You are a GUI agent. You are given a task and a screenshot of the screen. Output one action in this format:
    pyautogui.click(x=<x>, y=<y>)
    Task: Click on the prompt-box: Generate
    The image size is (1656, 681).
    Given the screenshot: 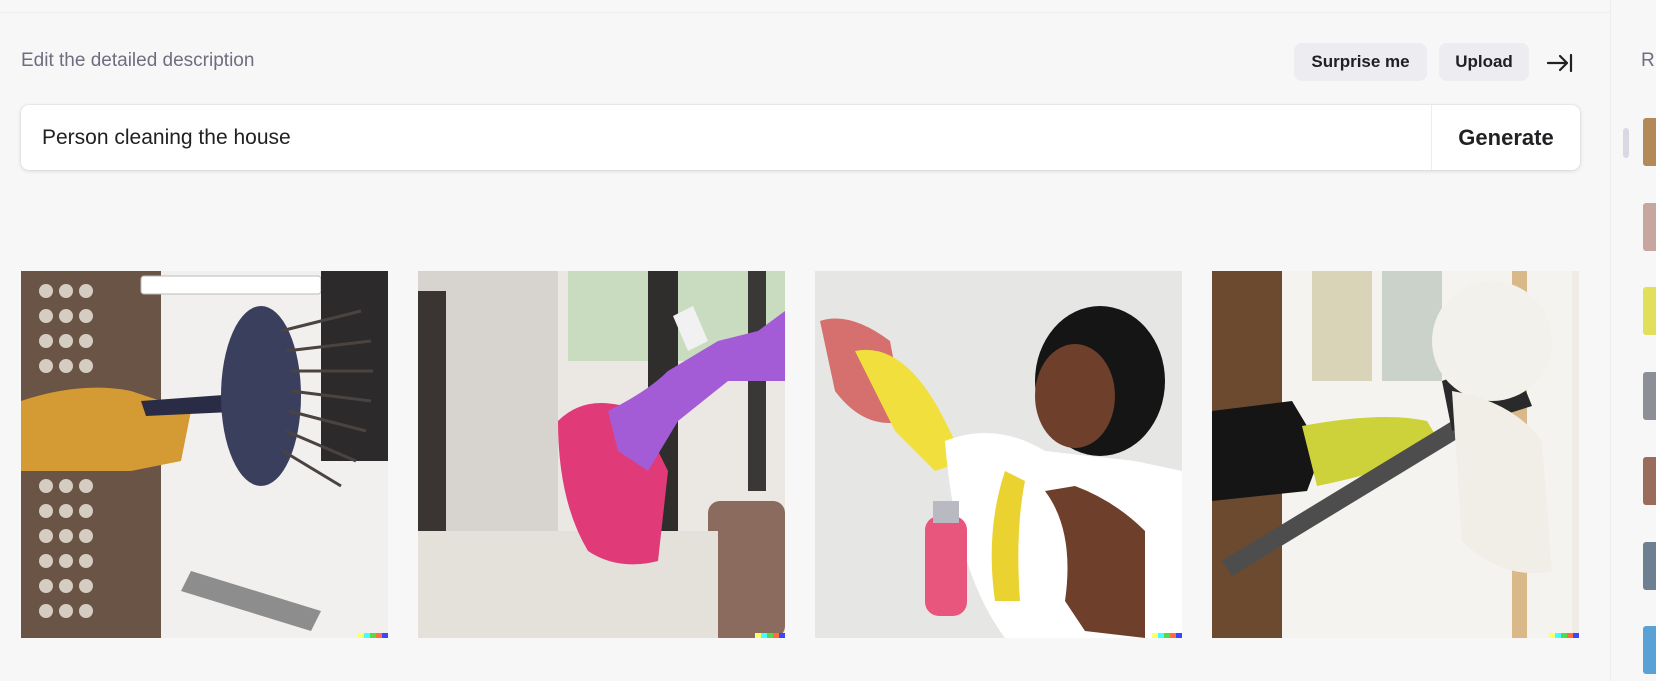 What is the action you would take?
    pyautogui.click(x=800, y=137)
    